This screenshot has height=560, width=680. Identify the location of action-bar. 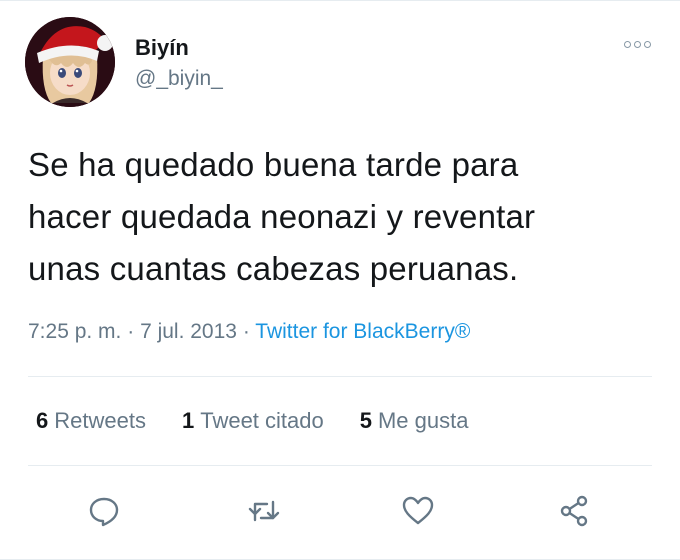
(340, 511).